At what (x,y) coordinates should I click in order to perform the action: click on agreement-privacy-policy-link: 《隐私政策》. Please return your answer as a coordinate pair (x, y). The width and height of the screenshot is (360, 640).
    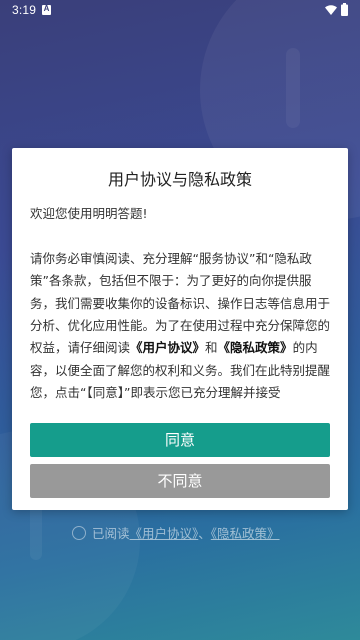
    Looking at the image, I should click on (245, 533).